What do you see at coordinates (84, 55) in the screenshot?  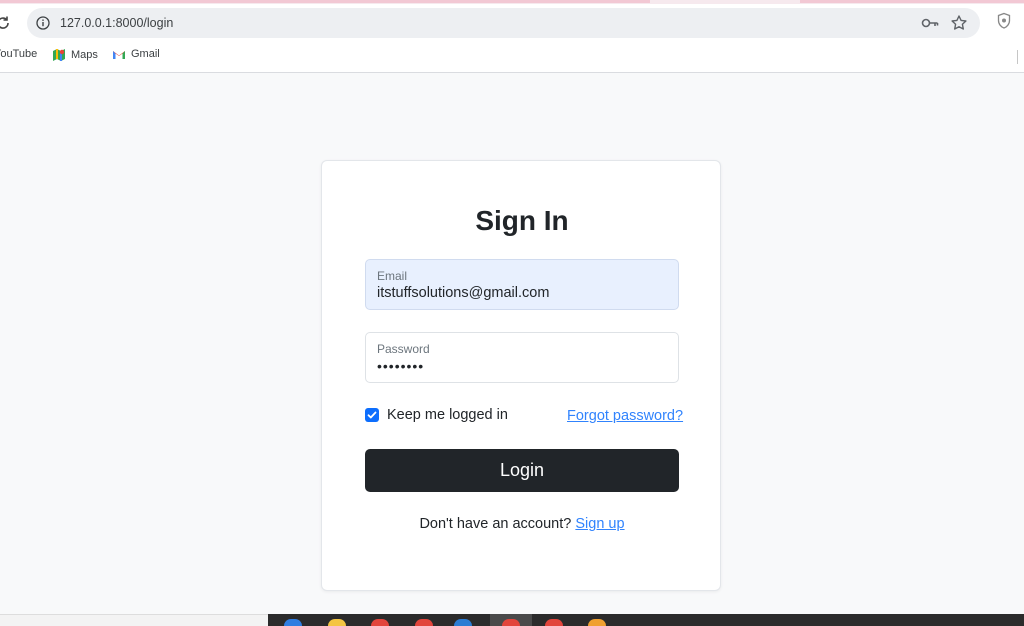 I see `bookmark-label: Maps` at bounding box center [84, 55].